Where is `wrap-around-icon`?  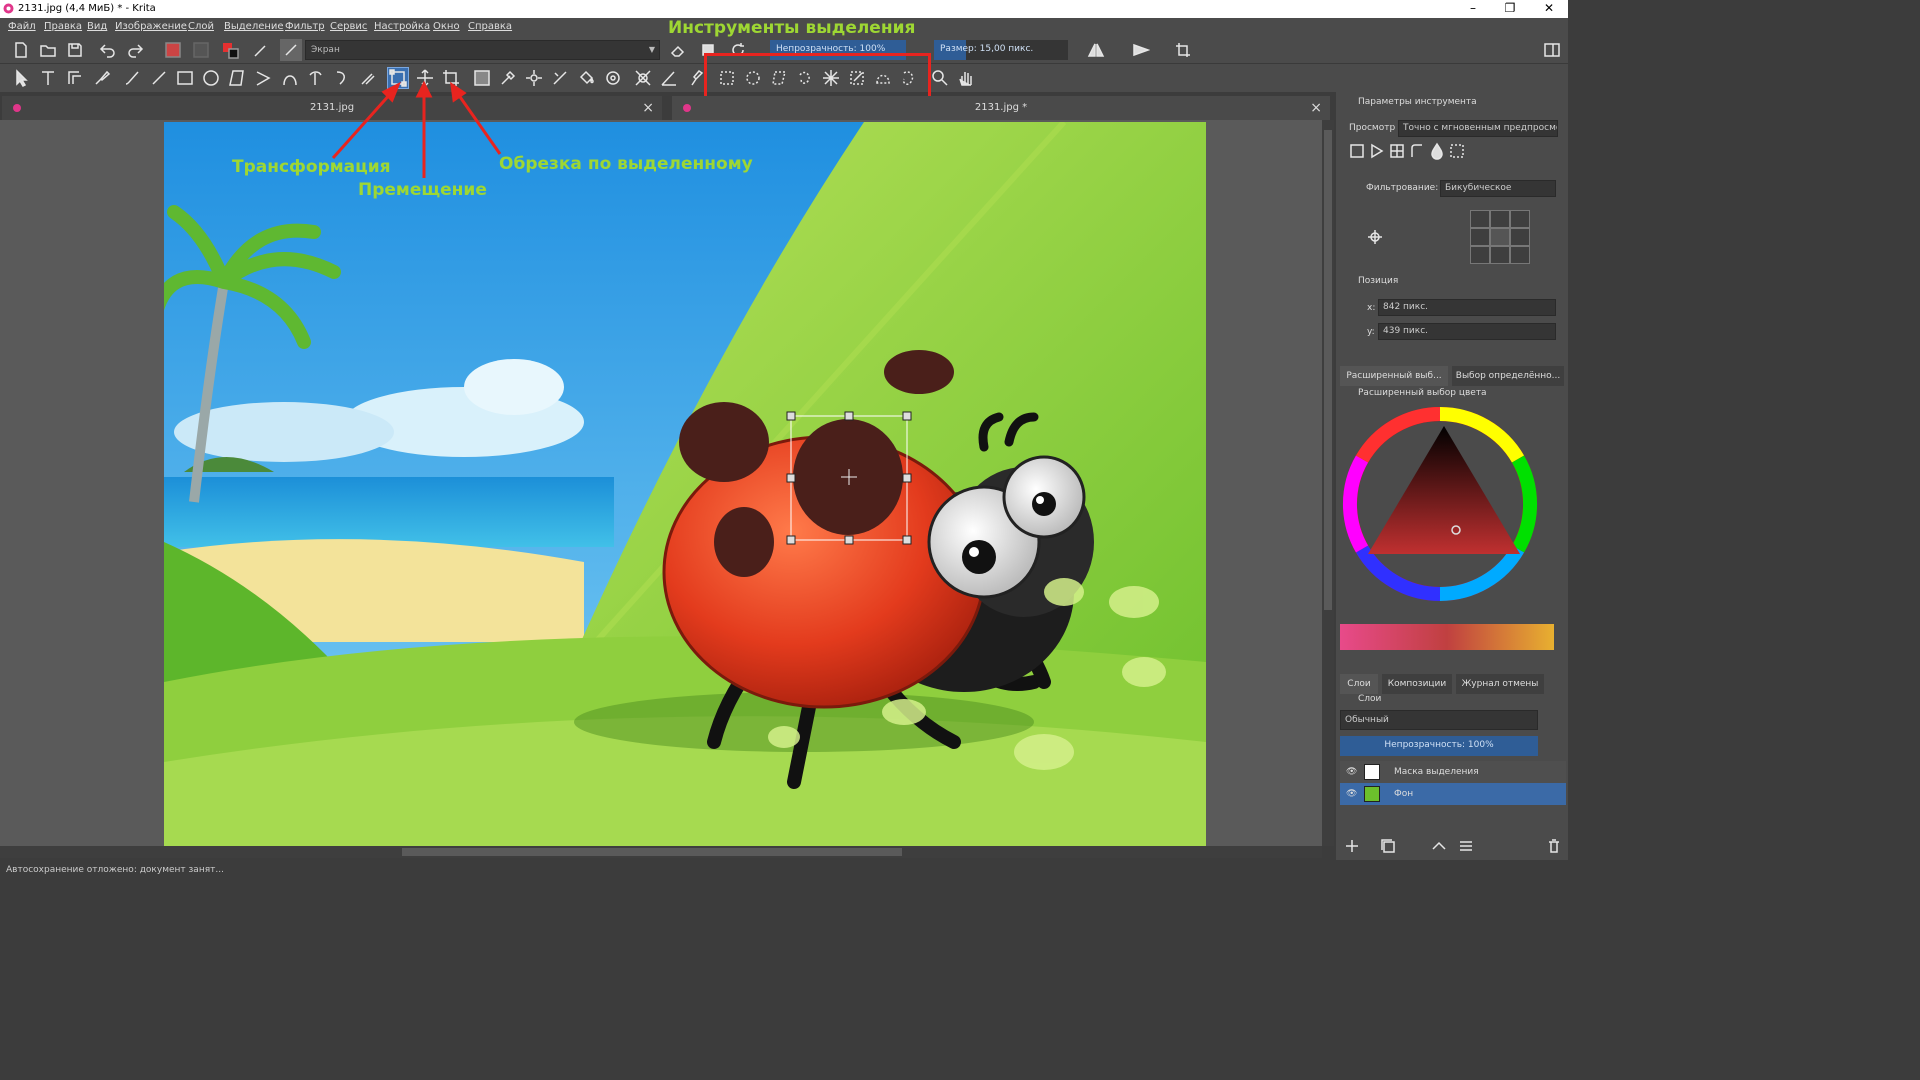 wrap-around-icon is located at coordinates (1183, 50).